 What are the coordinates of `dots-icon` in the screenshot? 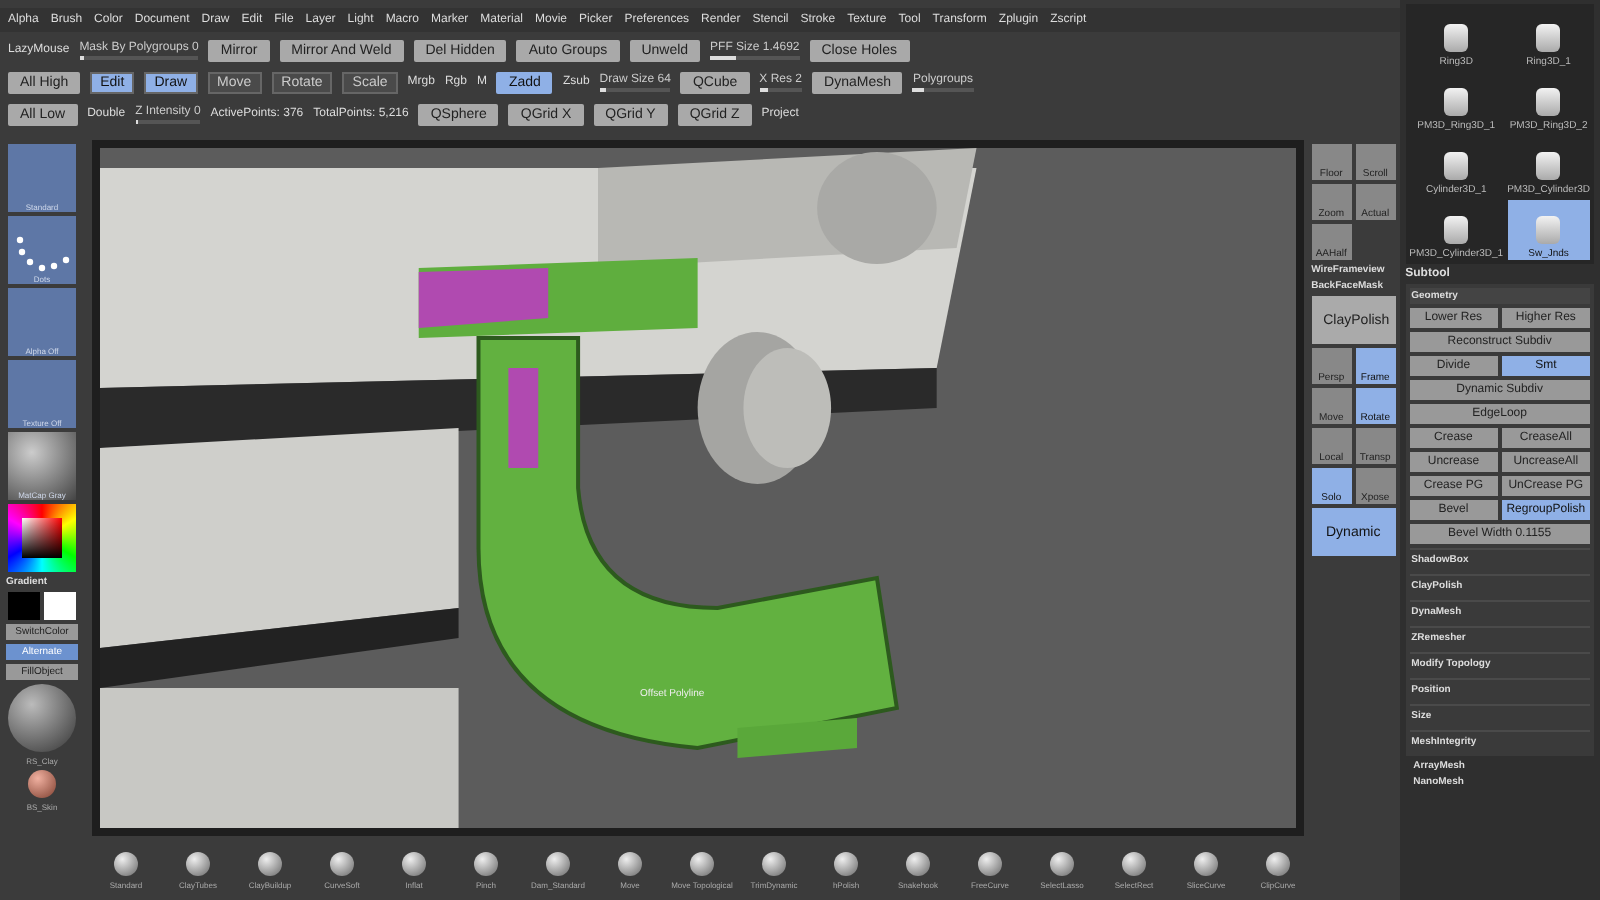 It's located at (42, 254).